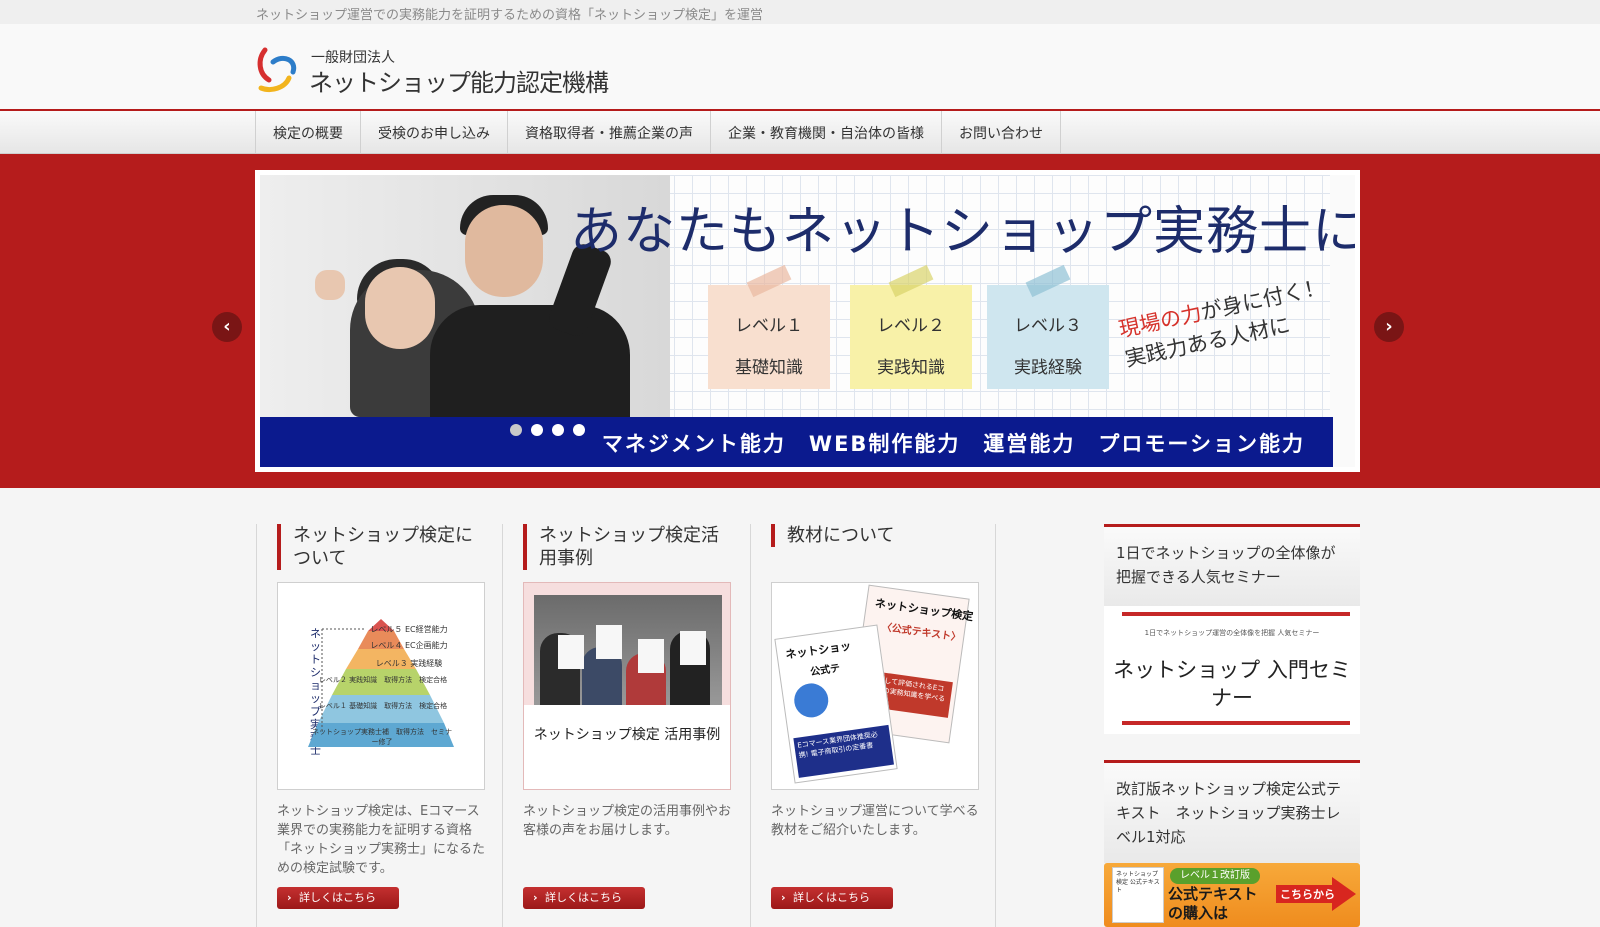  What do you see at coordinates (383, 680) in the screenshot?
I see `pyramid-tier-2: レベル２ 実践知識 取得方法 検定合格` at bounding box center [383, 680].